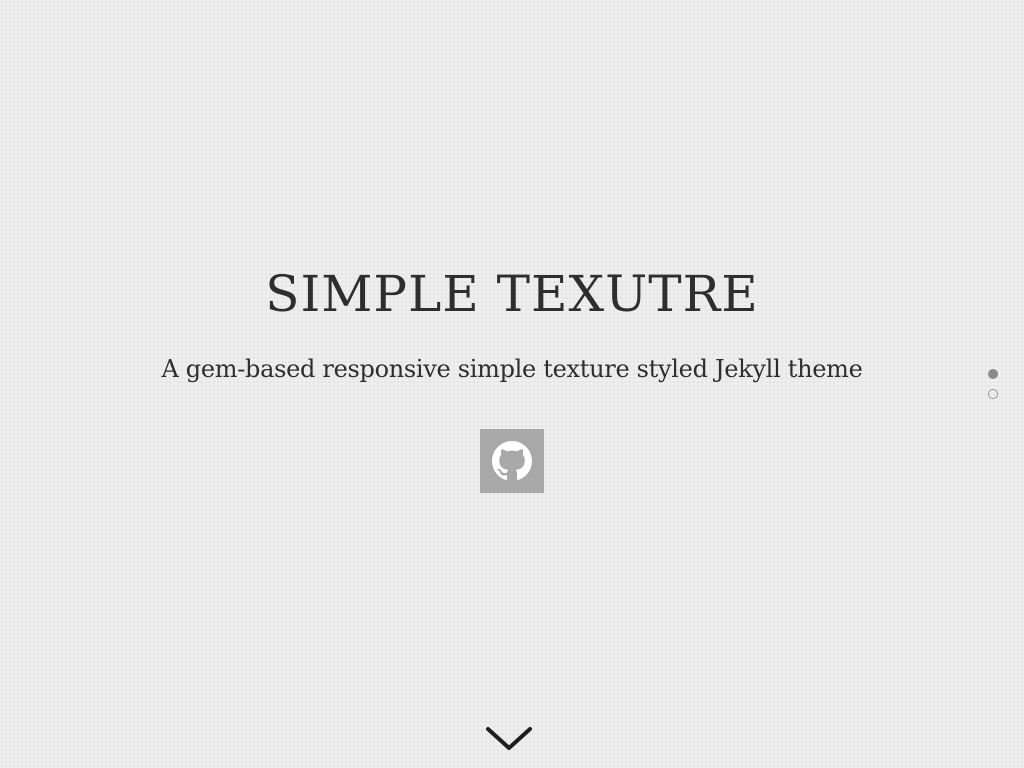 The image size is (1024, 768). I want to click on section-pagination, so click(993, 385).